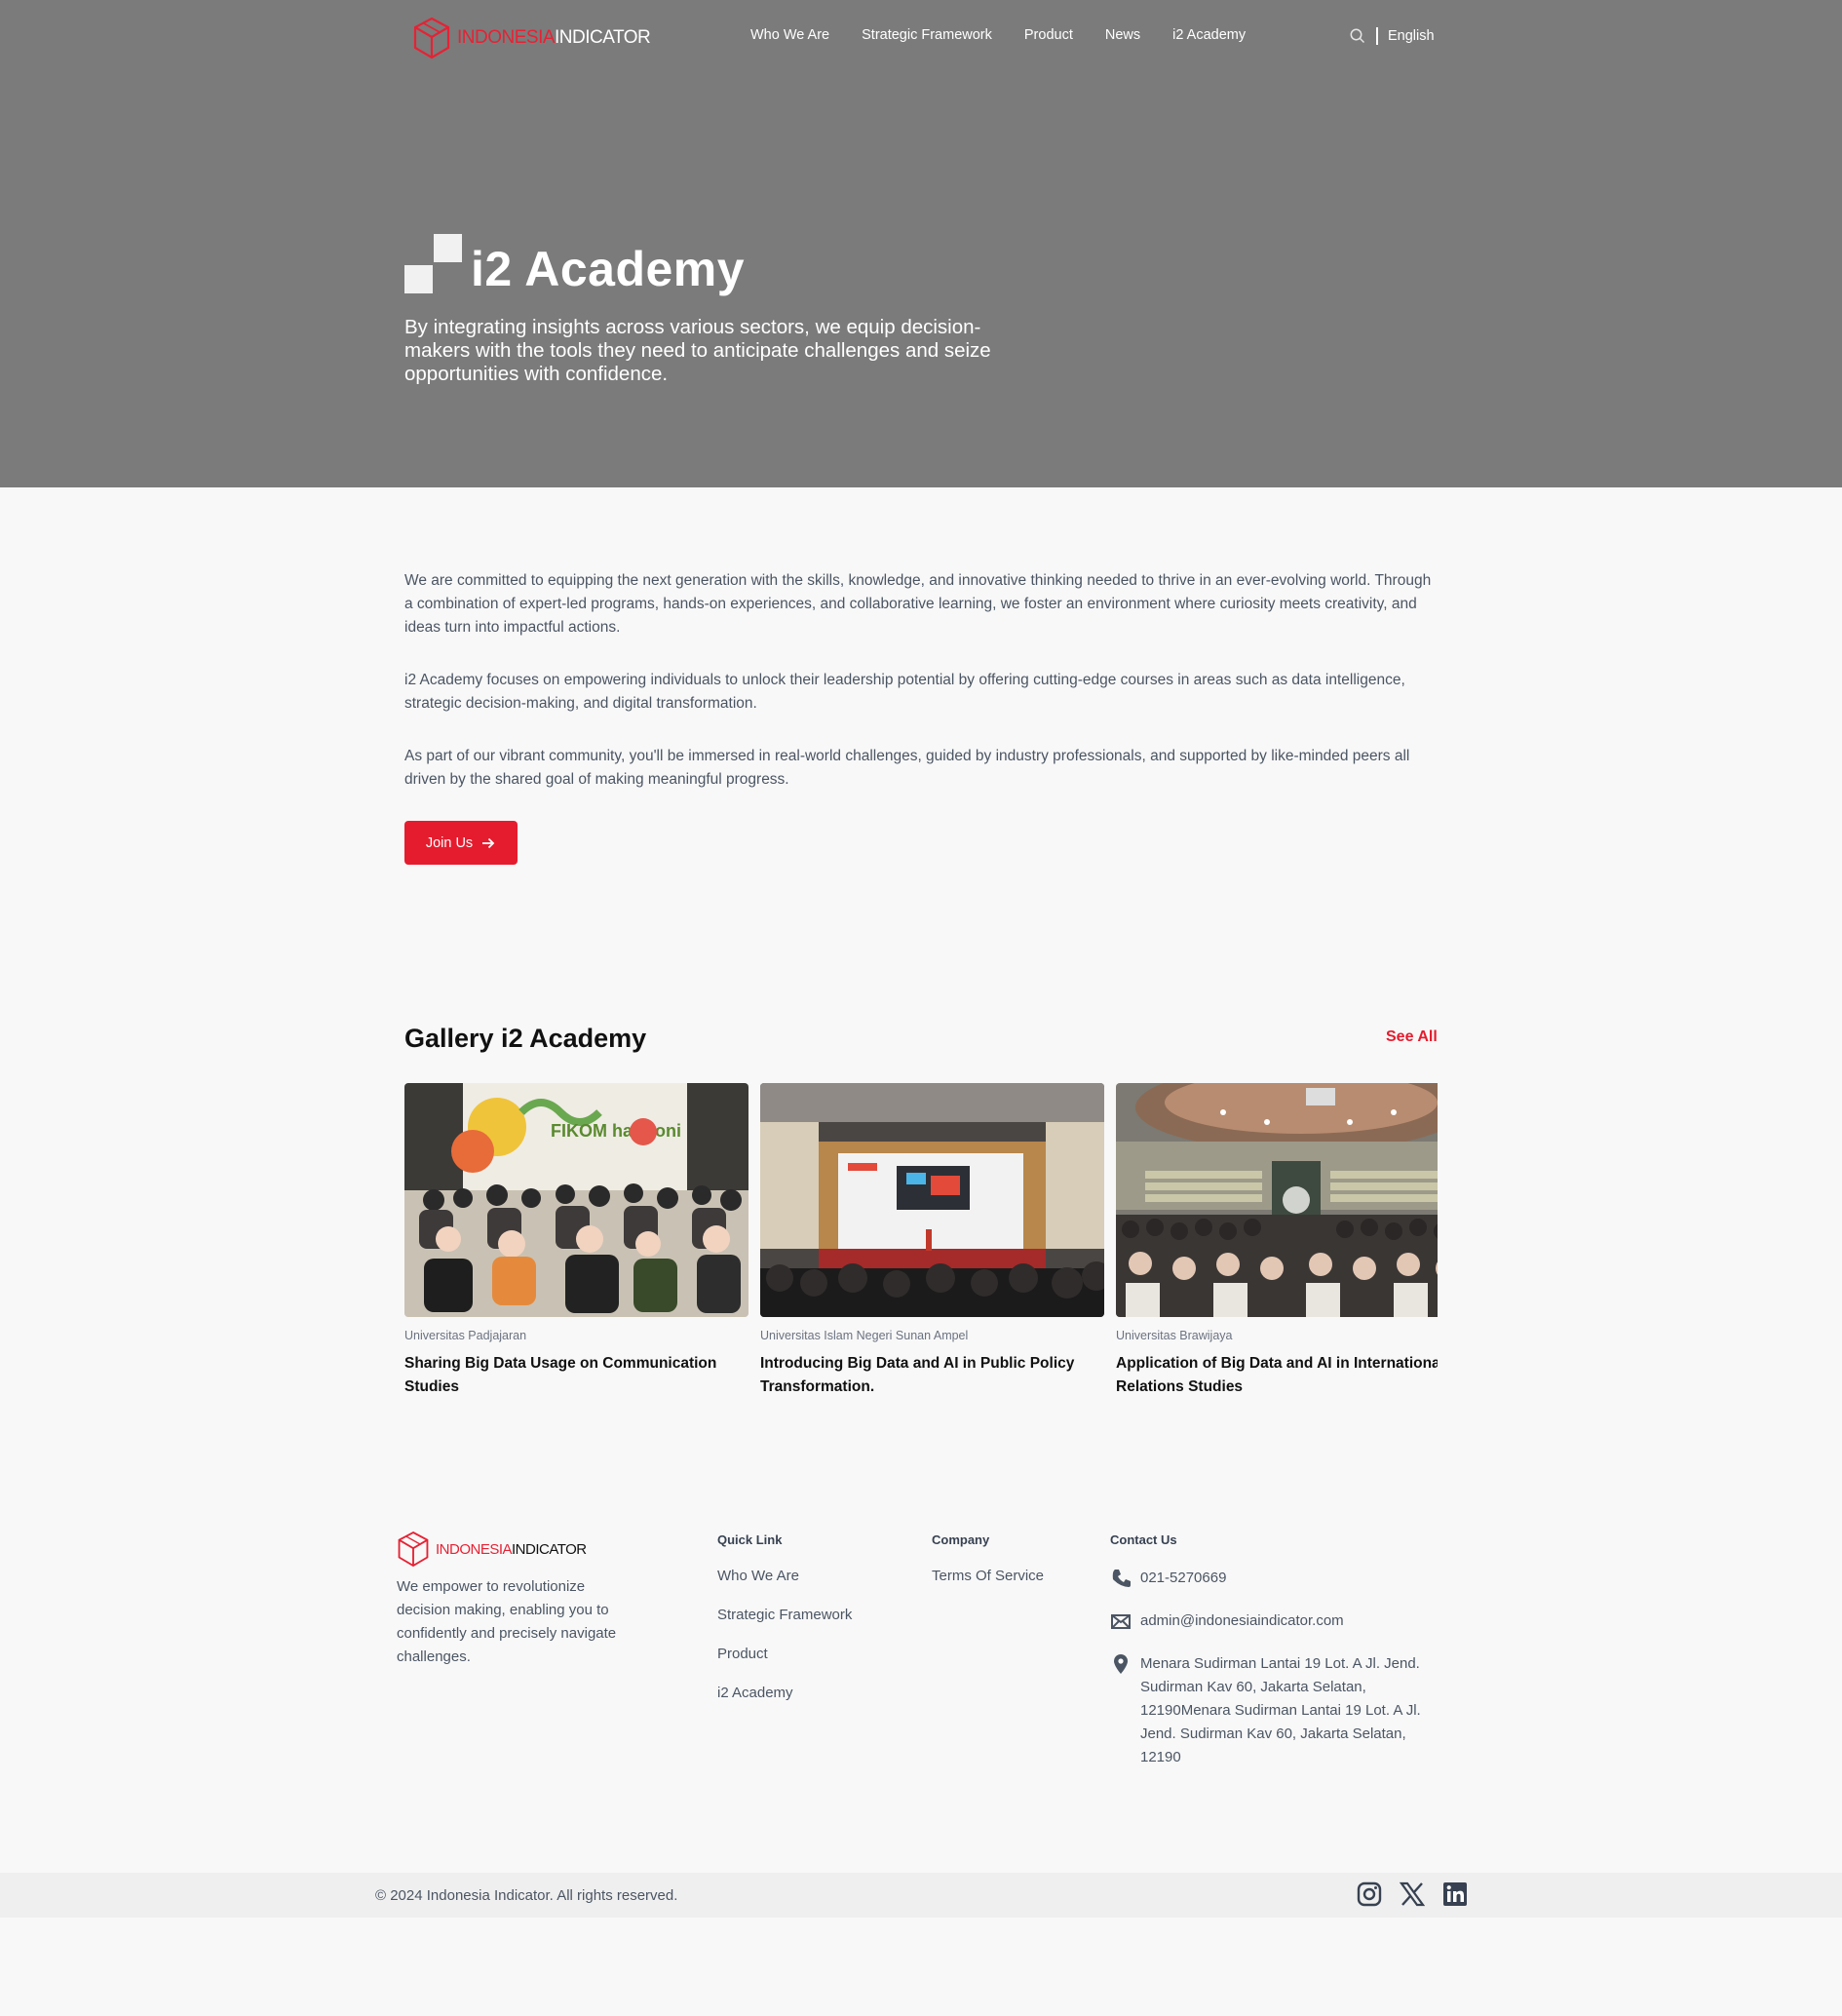  What do you see at coordinates (1174, 1335) in the screenshot?
I see `card-university: Universitas Brawijaya` at bounding box center [1174, 1335].